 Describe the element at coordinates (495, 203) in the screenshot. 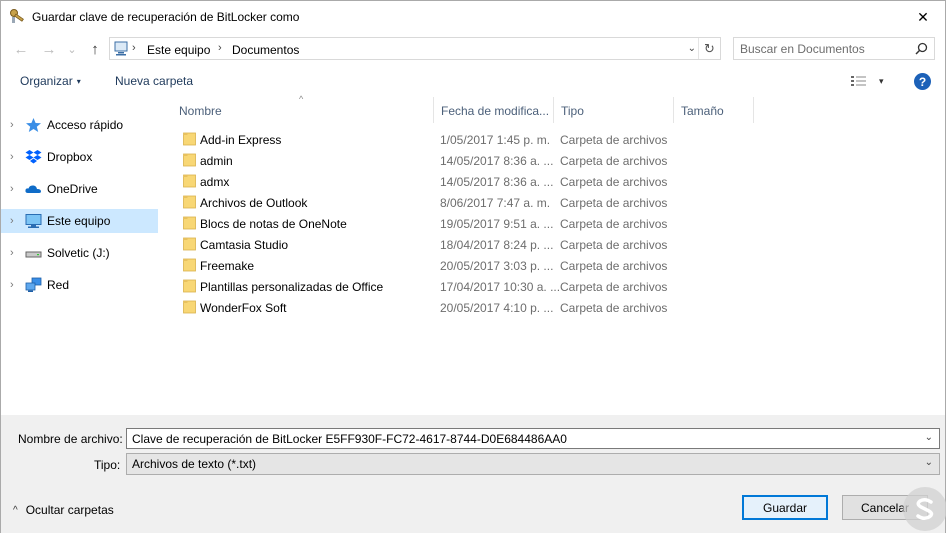

I see `file-date: 8/06/2017 7:47 a. m.` at that location.